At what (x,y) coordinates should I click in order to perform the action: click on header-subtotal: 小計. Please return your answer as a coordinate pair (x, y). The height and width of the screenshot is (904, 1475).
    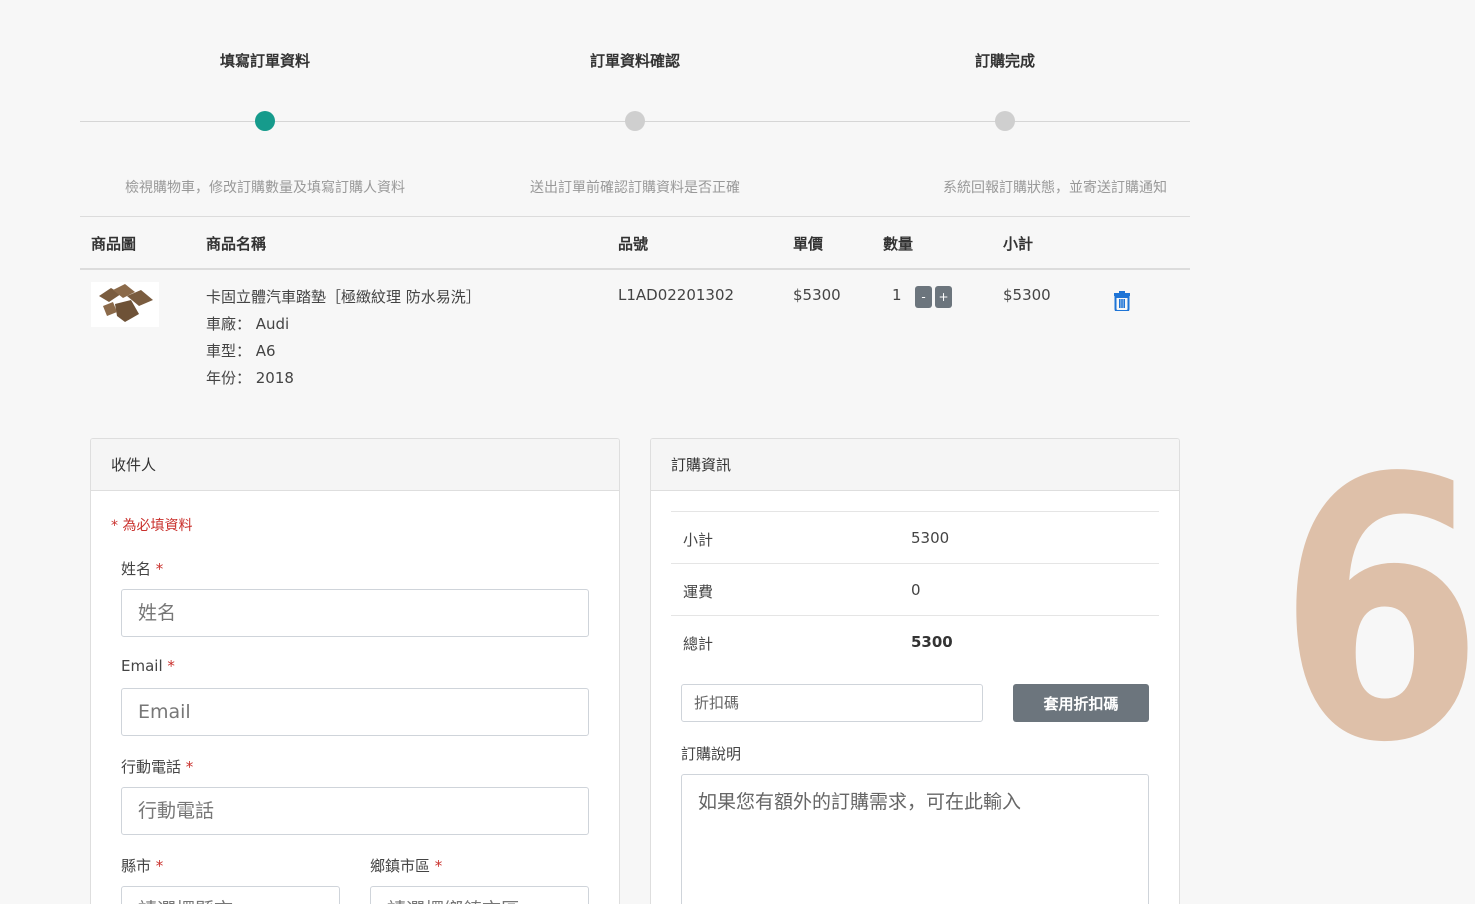
    Looking at the image, I should click on (1018, 244).